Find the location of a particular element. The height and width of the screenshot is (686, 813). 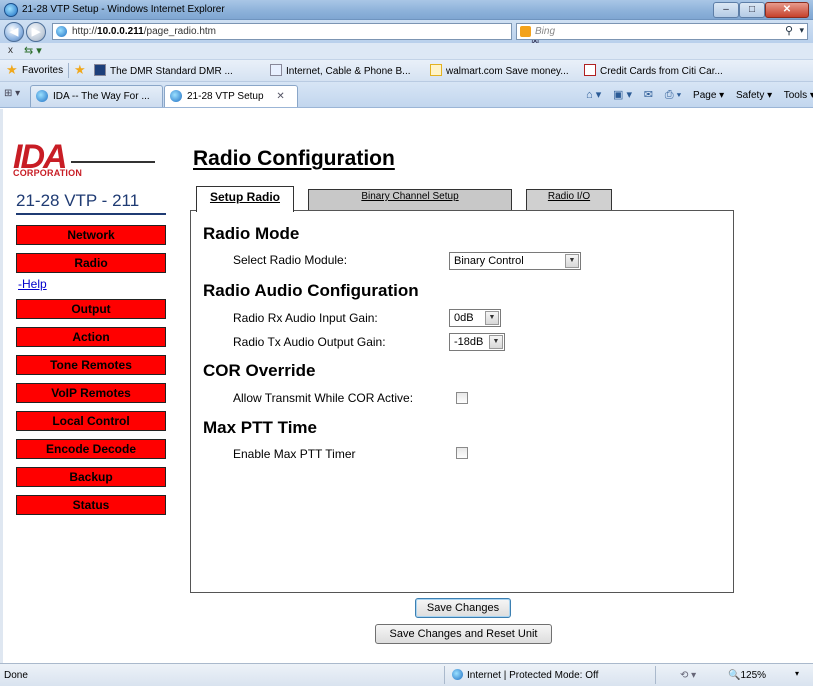

max-ptt-label: Enable Max PTT Timer is located at coordinates (294, 454).